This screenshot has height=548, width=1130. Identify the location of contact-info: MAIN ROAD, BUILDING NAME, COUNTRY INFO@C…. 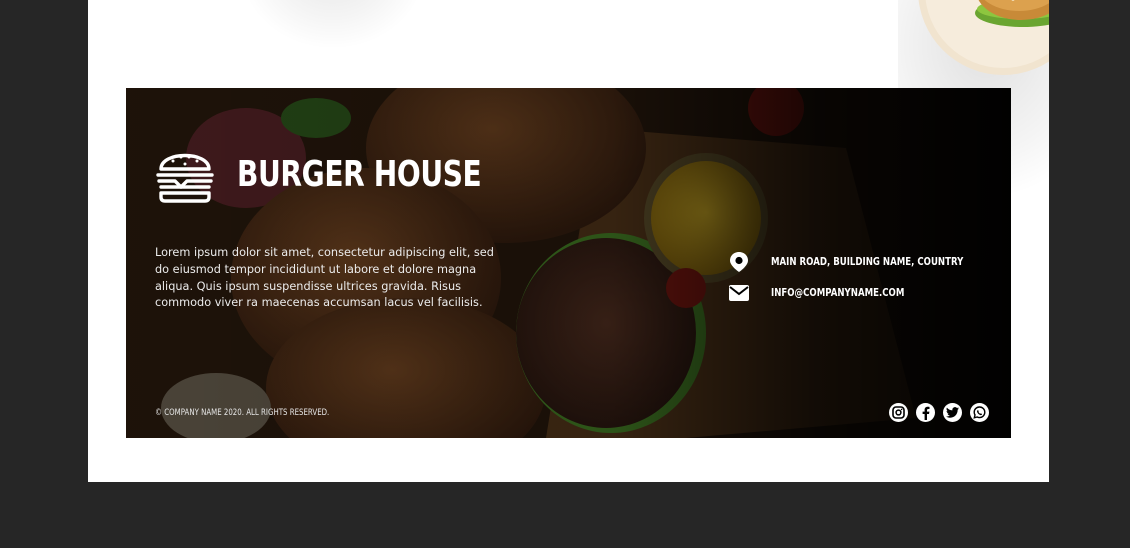
(869, 277).